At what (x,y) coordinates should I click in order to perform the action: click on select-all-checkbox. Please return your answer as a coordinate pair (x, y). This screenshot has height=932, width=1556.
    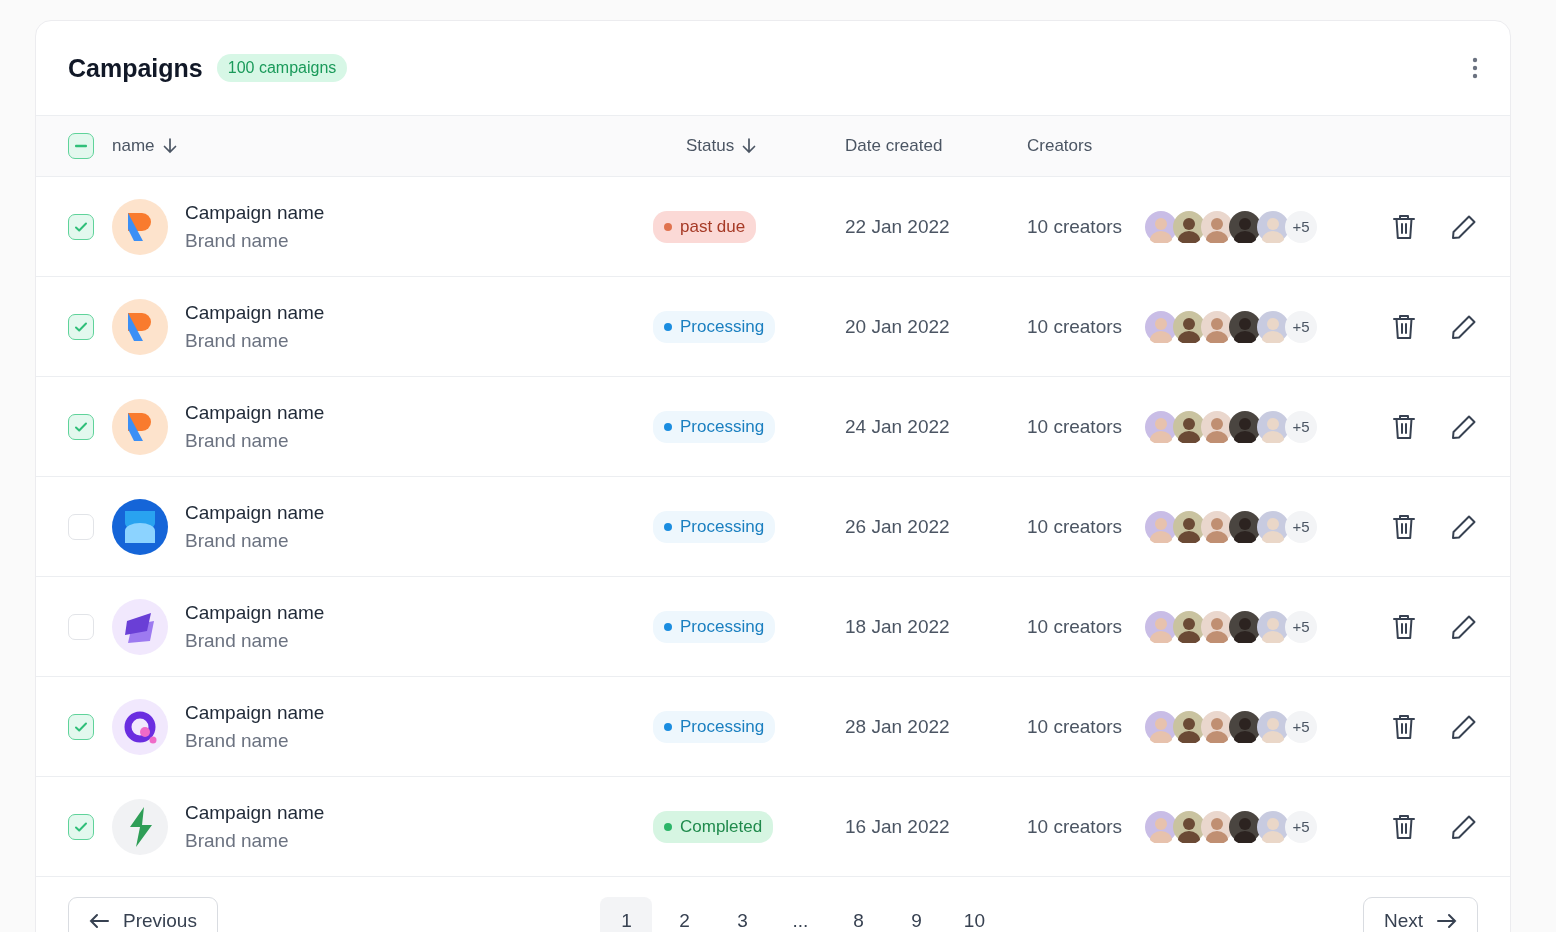
    Looking at the image, I should click on (81, 146).